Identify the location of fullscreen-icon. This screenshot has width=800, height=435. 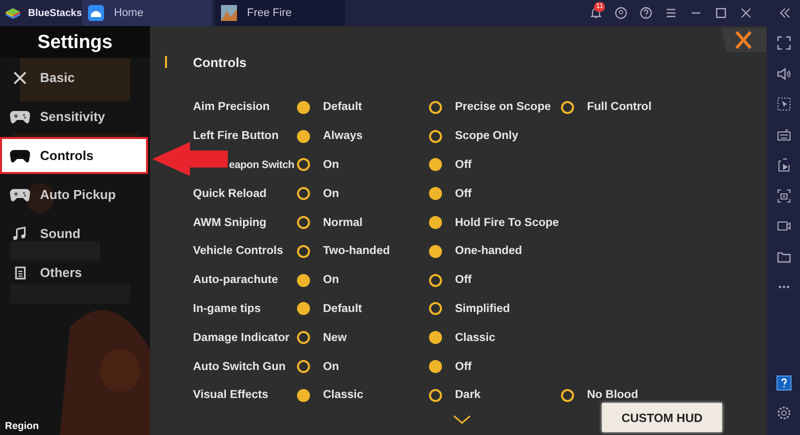
(784, 43).